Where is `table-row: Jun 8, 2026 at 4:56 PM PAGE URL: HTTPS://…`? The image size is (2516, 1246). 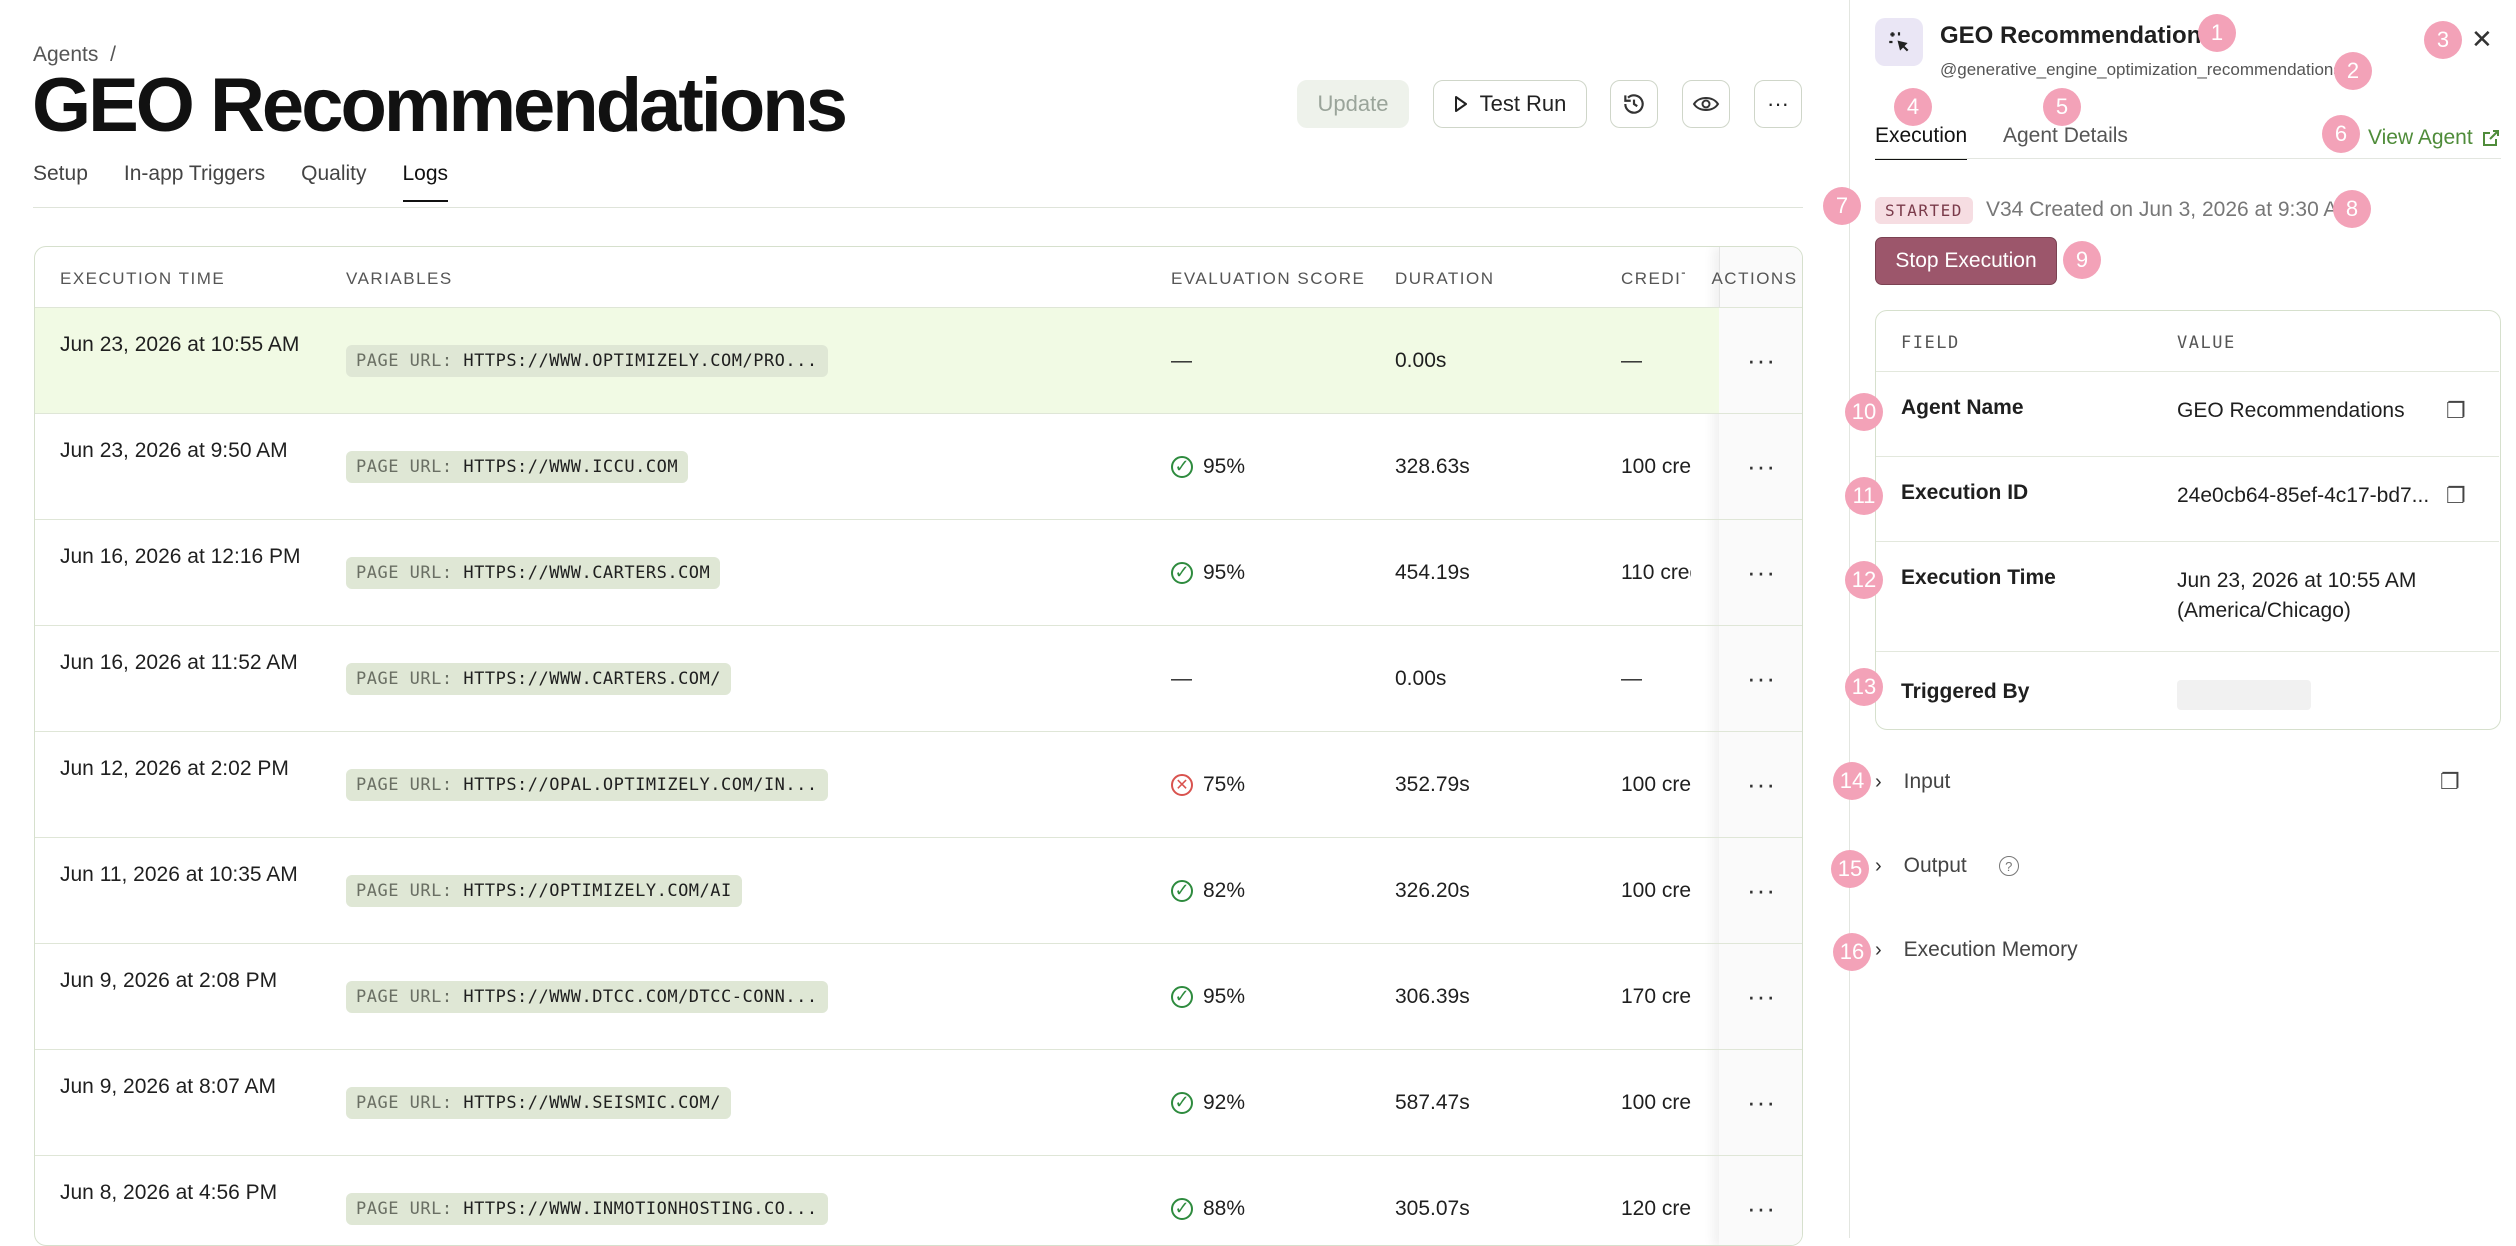
table-row: Jun 8, 2026 at 4:56 PM PAGE URL: HTTPS://… is located at coordinates (918, 1200).